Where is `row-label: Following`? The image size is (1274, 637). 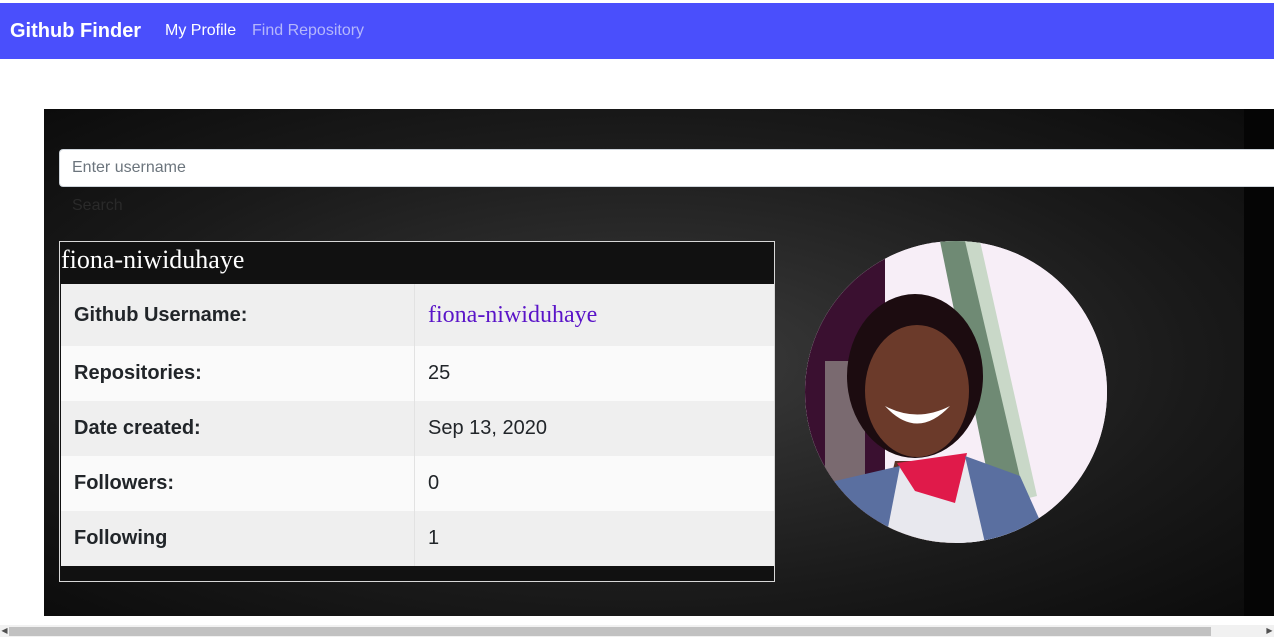
row-label: Following is located at coordinates (238, 538).